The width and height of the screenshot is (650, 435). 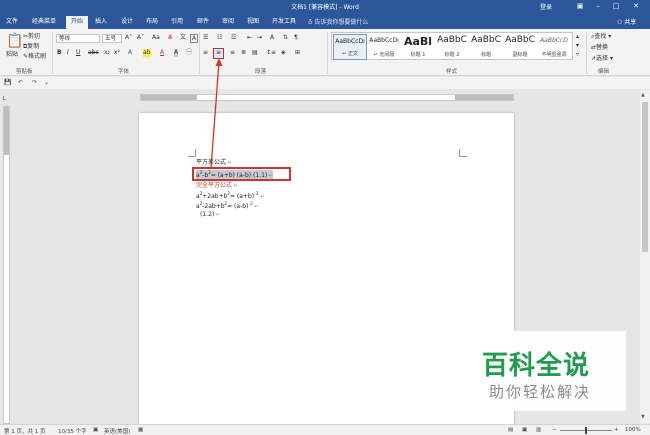 What do you see at coordinates (117, 431) in the screenshot?
I see `language: 英语(美国)` at bounding box center [117, 431].